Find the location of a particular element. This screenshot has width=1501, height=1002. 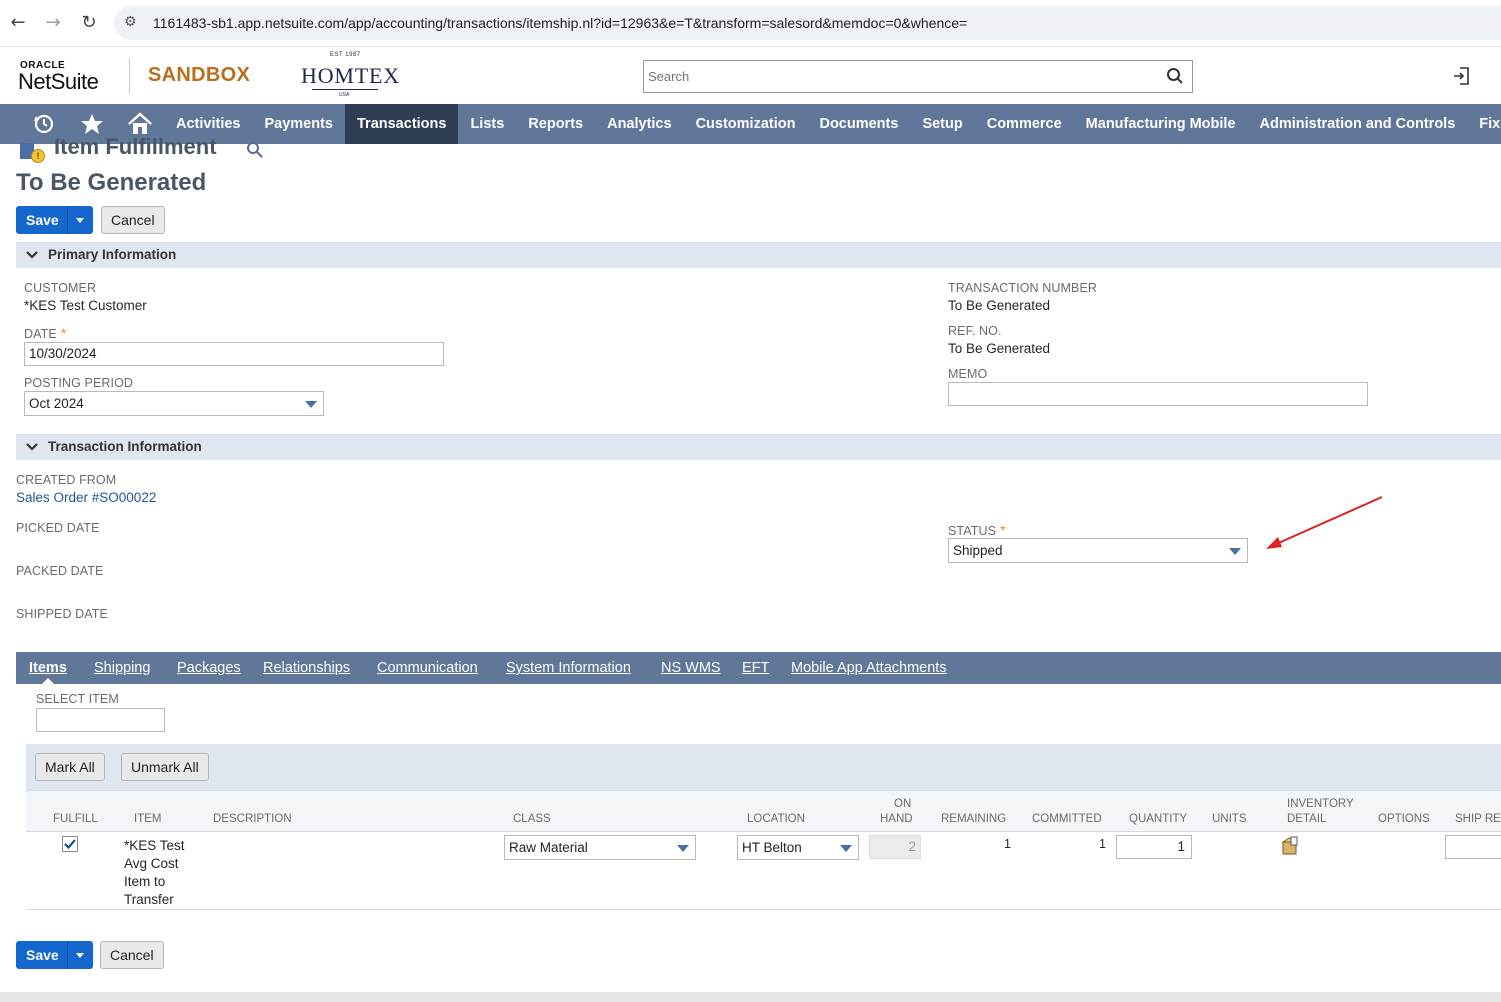

tab-mobile-app-attachments: Mobile App Attachments is located at coordinates (869, 668).